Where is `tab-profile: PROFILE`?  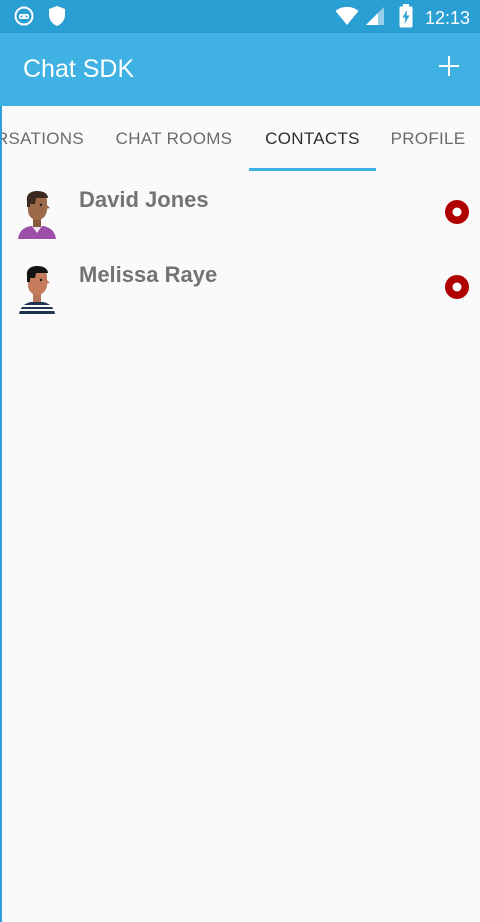 tab-profile: PROFILE is located at coordinates (428, 139).